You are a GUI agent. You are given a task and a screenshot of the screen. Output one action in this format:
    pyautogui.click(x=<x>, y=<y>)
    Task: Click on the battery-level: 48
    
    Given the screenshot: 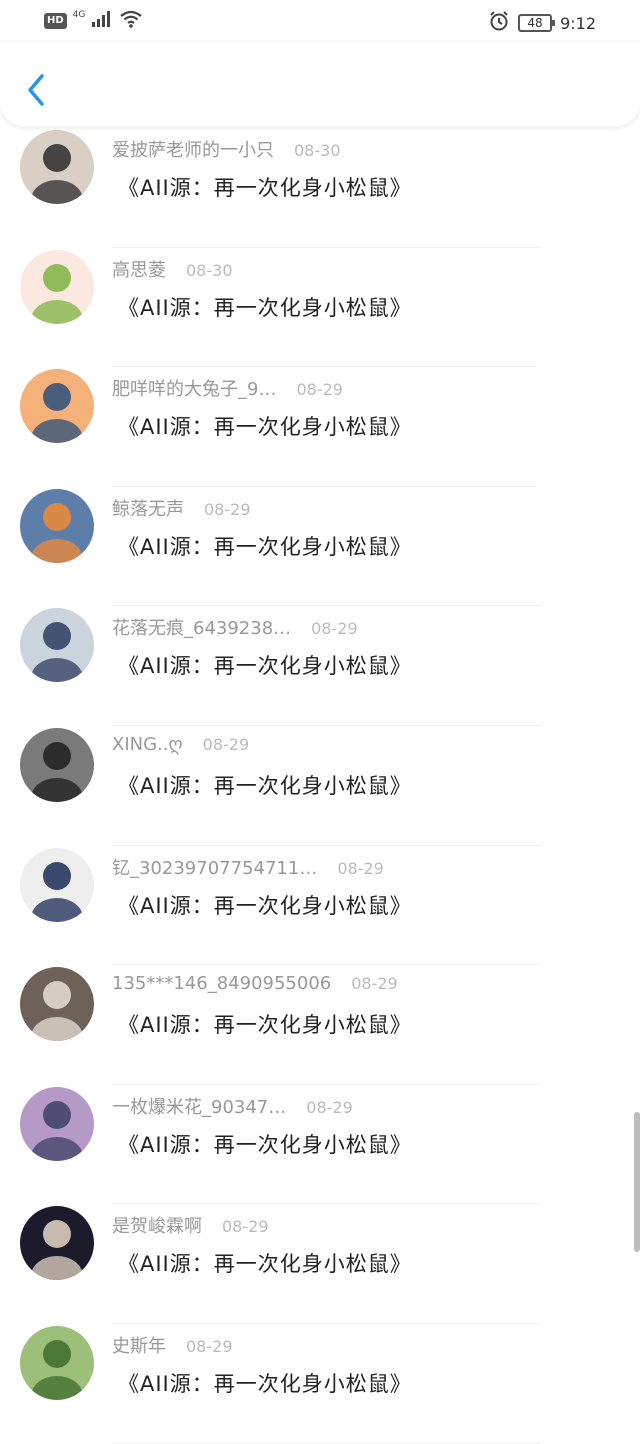 What is the action you would take?
    pyautogui.click(x=535, y=23)
    